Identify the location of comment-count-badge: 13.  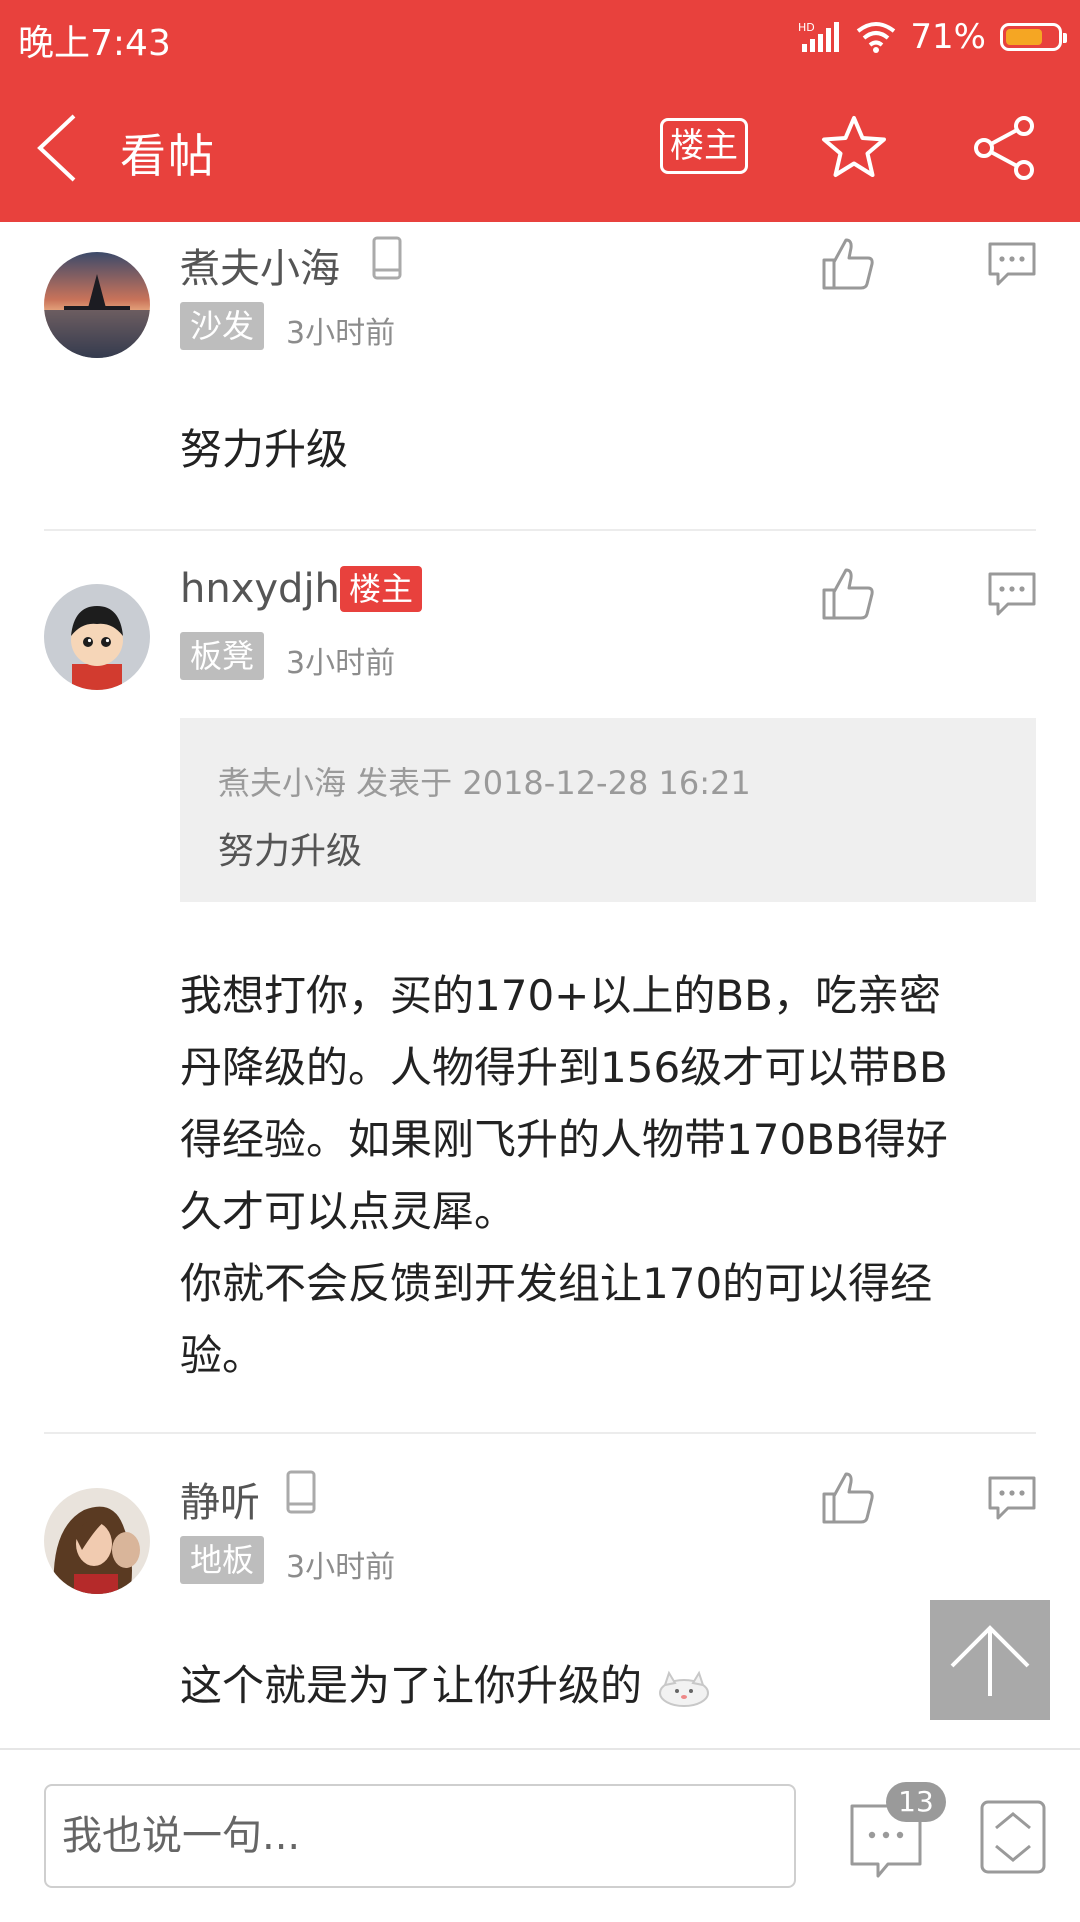
(916, 1802).